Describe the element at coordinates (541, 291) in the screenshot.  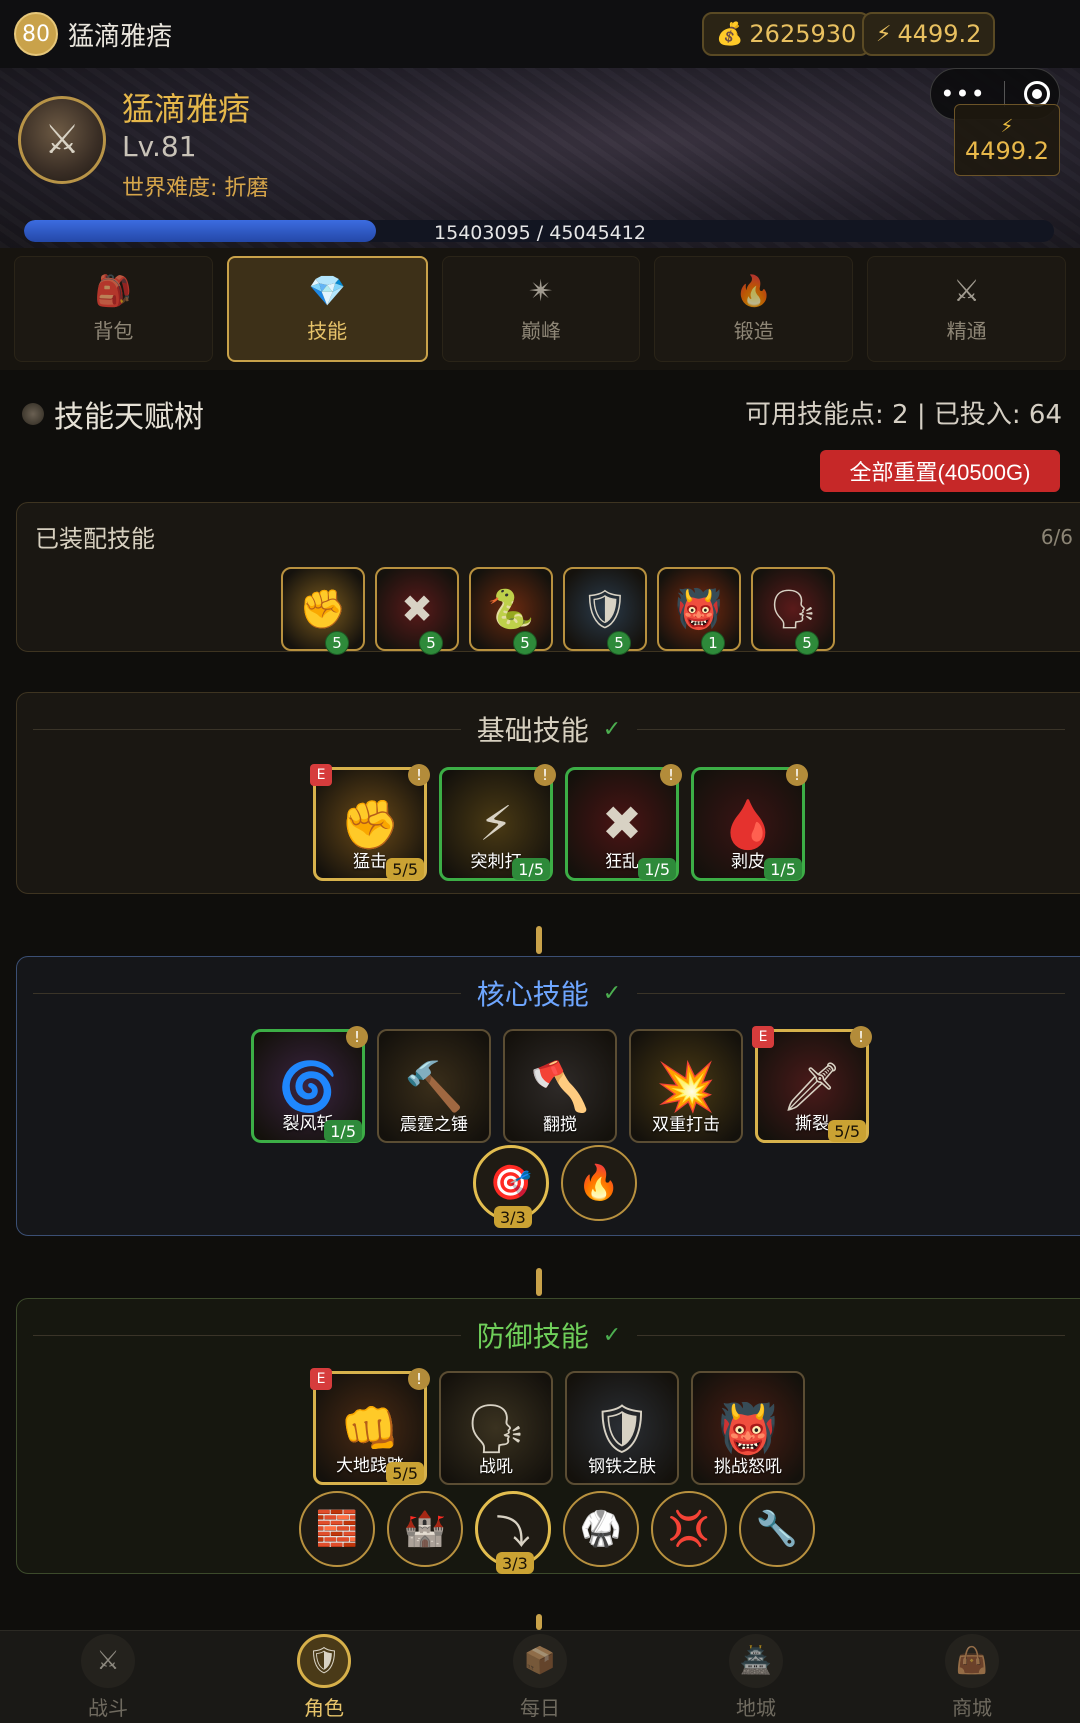
I see `paragon-star-icon: ✴` at that location.